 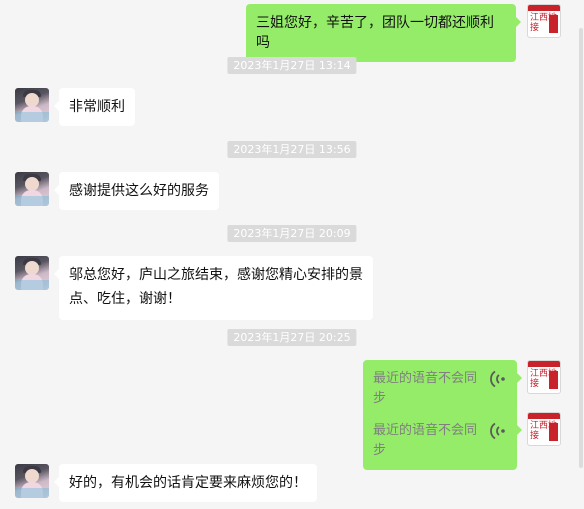 I want to click on message-text: 三姐您好，辛苦了，团队一切都还顺利吗, so click(x=375, y=33).